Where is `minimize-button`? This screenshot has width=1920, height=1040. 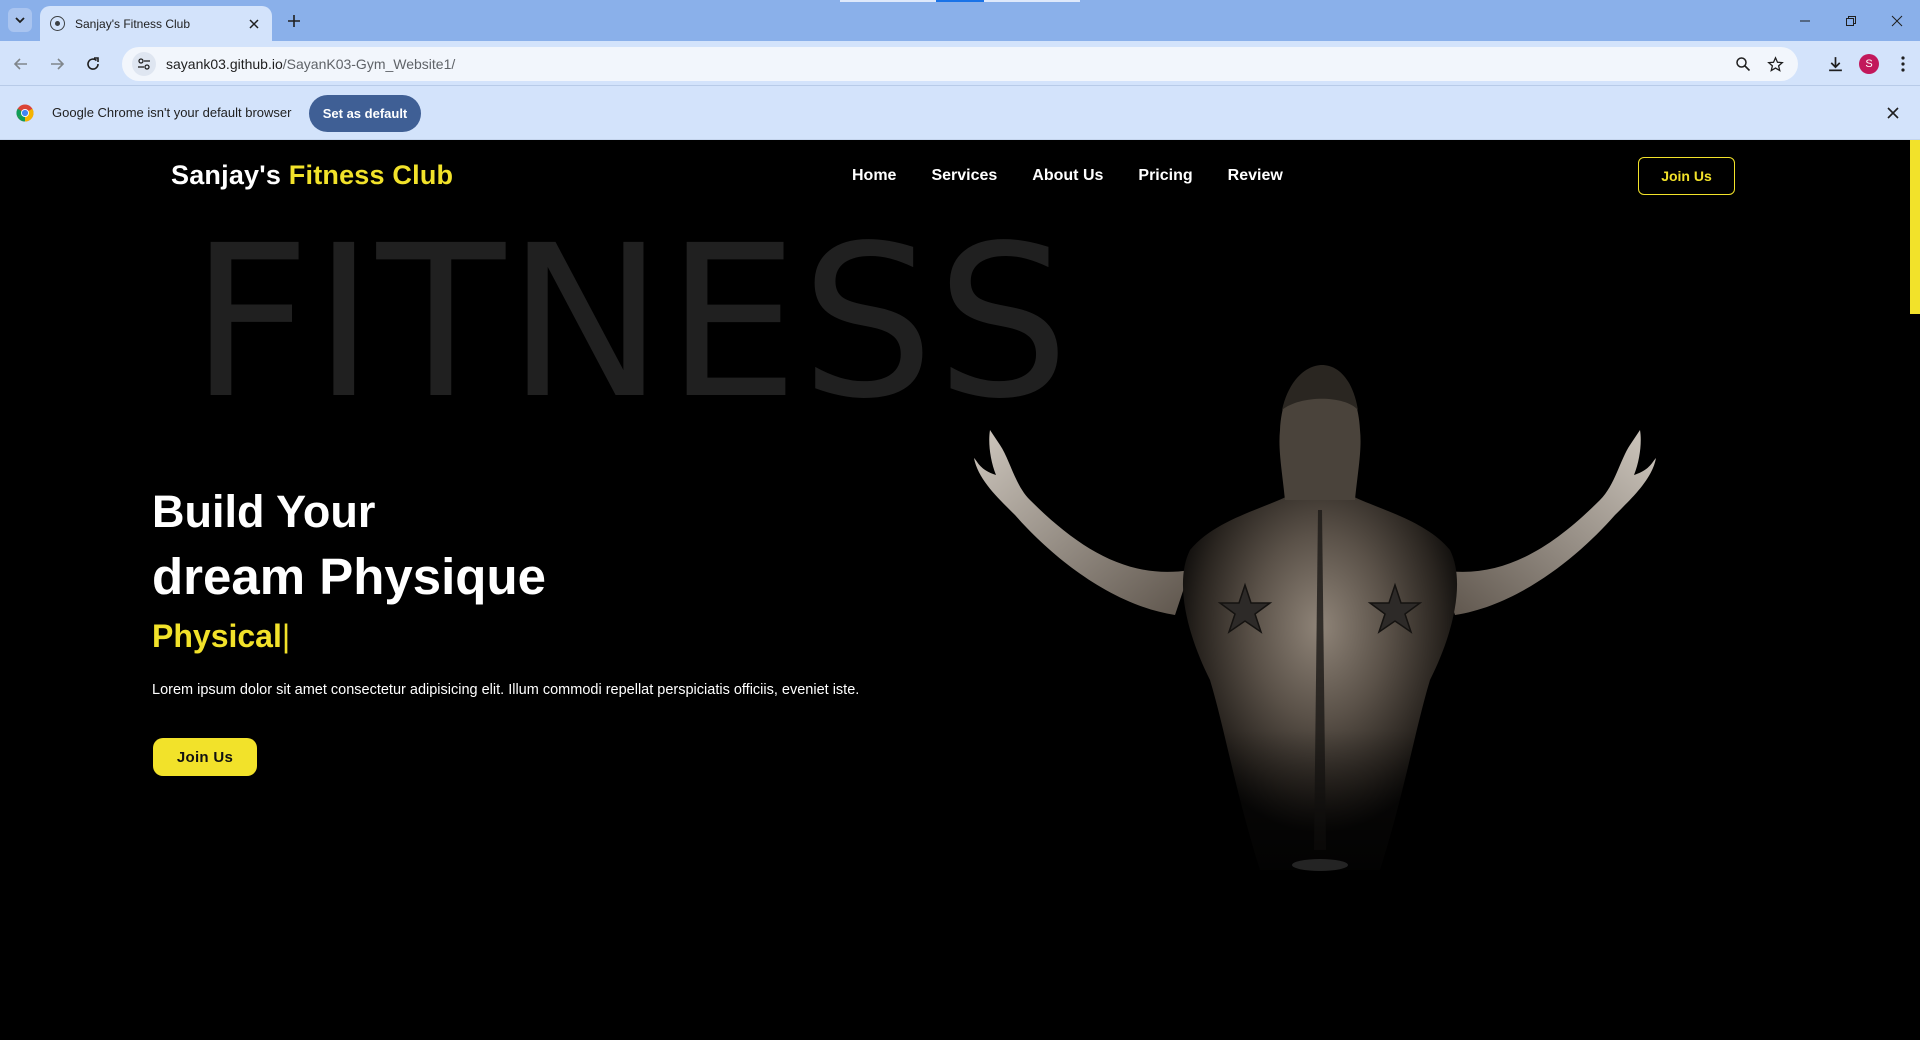 minimize-button is located at coordinates (1805, 20).